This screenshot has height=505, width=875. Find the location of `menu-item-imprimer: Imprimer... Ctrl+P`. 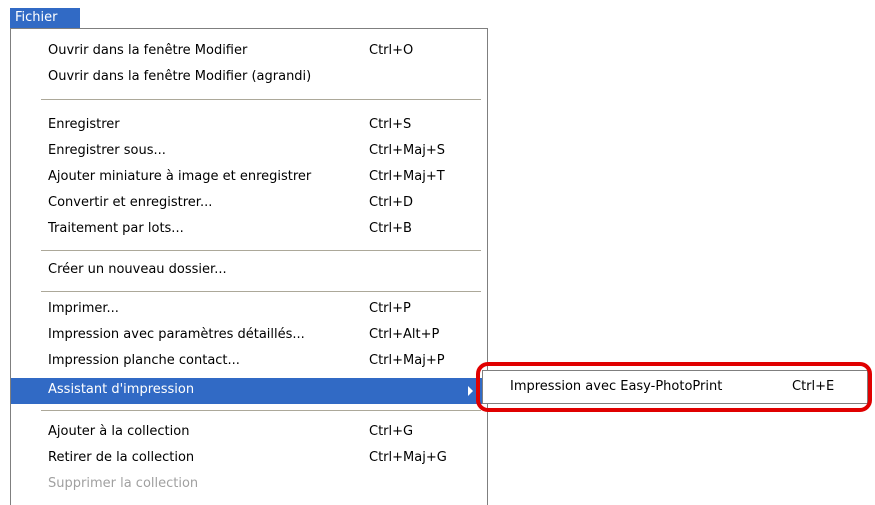

menu-item-imprimer: Imprimer... Ctrl+P is located at coordinates (249, 310).